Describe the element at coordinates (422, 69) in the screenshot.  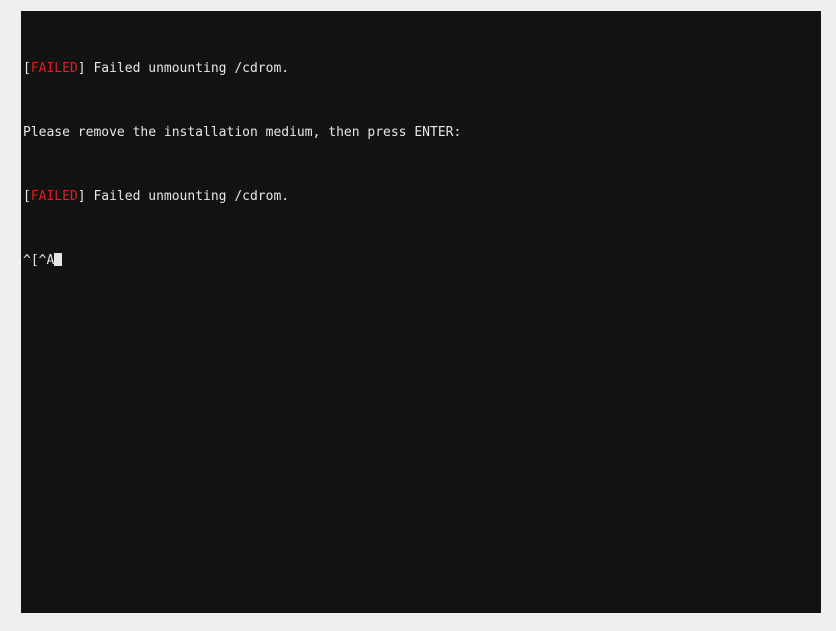
I see `console-line-failed-1: [FAILED] Failed unmounting /cdrom.` at that location.